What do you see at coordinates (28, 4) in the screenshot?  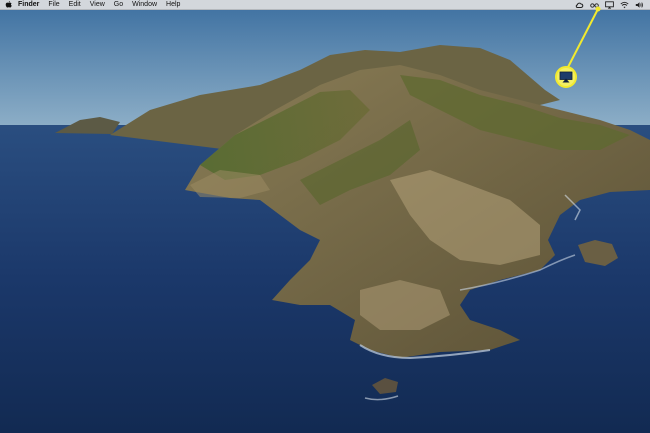 I see `menu-finder: Finder` at bounding box center [28, 4].